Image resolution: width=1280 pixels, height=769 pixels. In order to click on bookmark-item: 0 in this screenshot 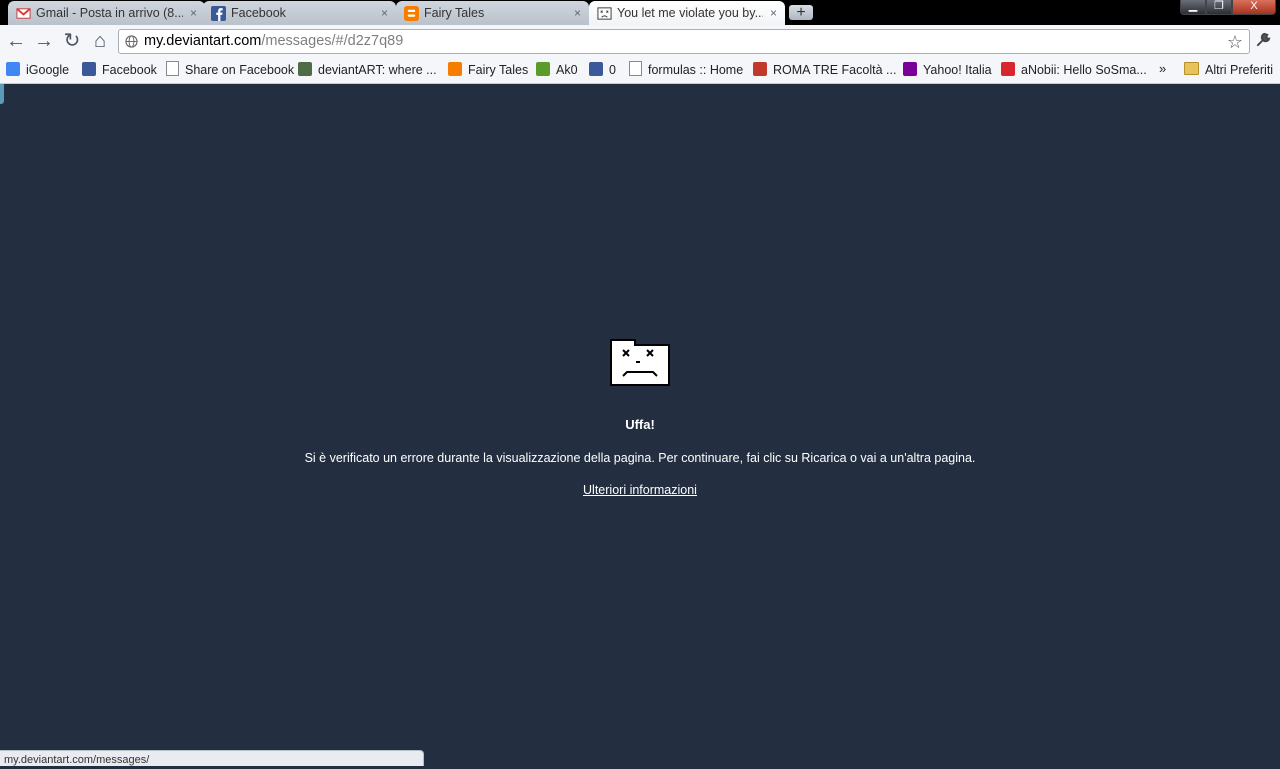, I will do `click(602, 70)`.